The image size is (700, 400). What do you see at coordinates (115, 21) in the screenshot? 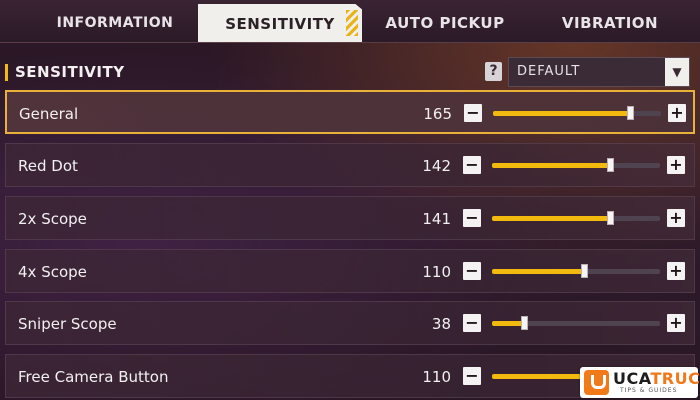
I see `tab-information: INFORMATION` at bounding box center [115, 21].